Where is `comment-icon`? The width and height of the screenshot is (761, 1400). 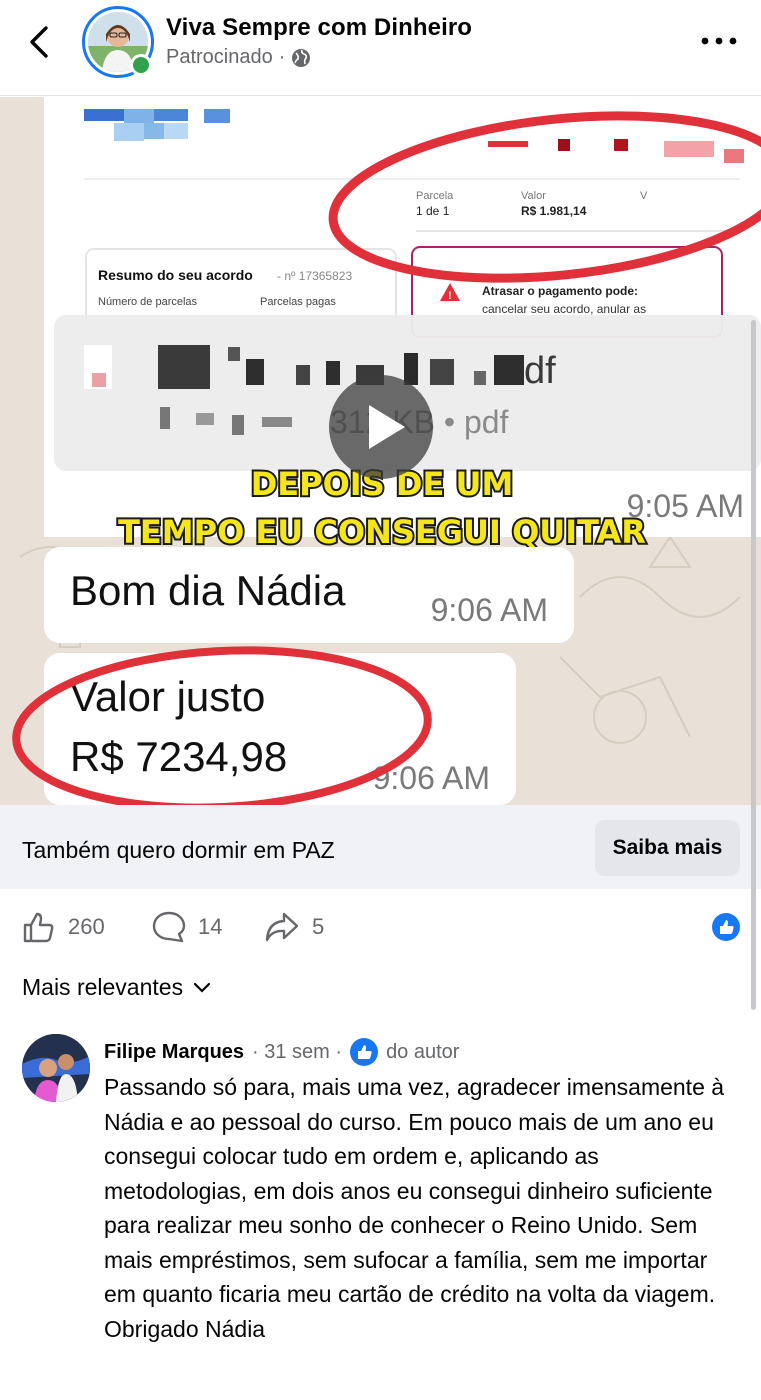
comment-icon is located at coordinates (169, 927).